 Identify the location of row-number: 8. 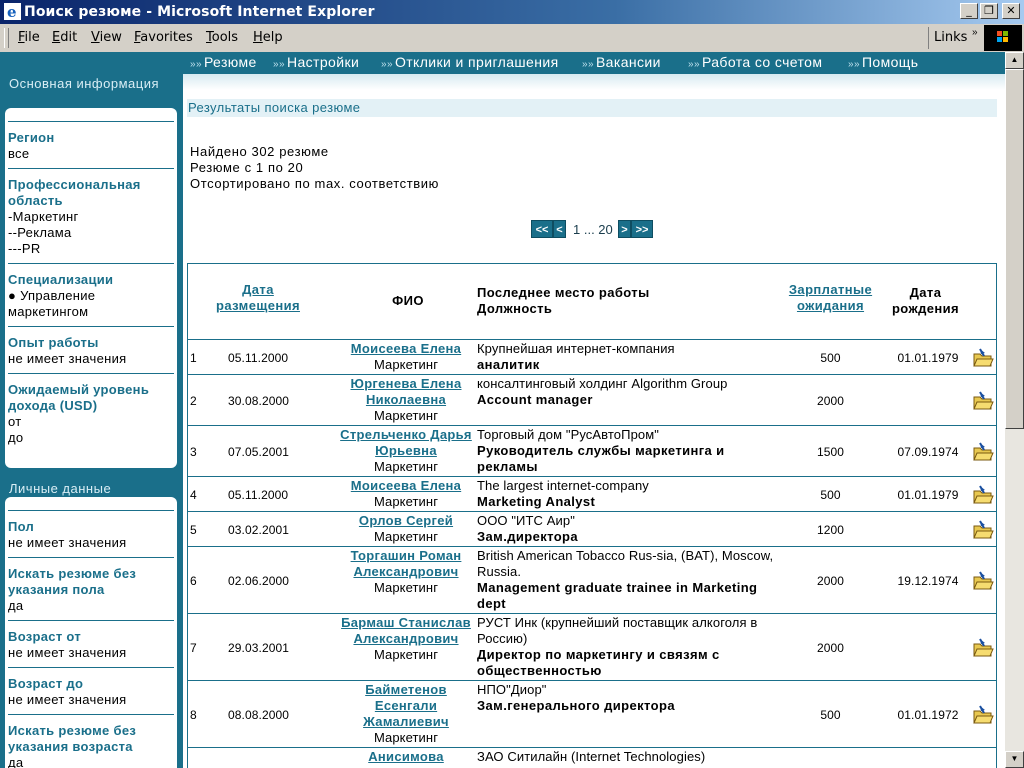
(193, 715).